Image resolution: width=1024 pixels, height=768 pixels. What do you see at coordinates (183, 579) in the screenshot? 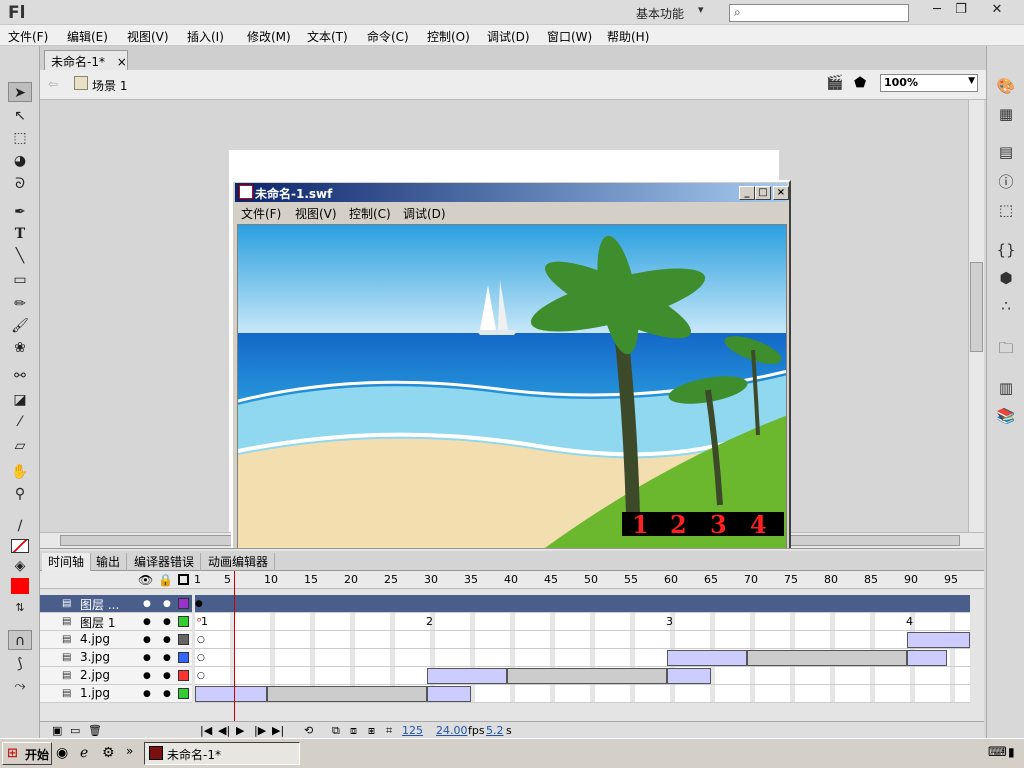
I see `outline-icon` at bounding box center [183, 579].